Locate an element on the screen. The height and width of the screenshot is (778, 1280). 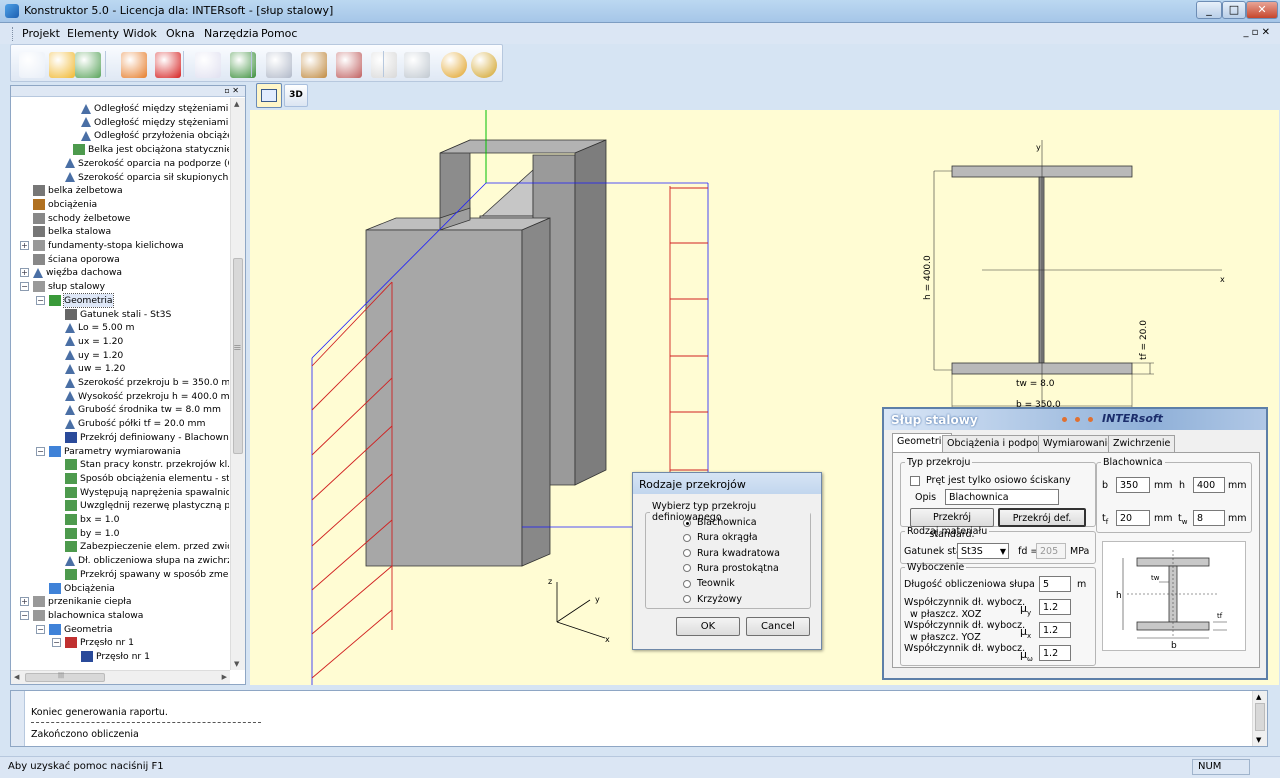
document-export-icon is located at coordinates (208, 65).